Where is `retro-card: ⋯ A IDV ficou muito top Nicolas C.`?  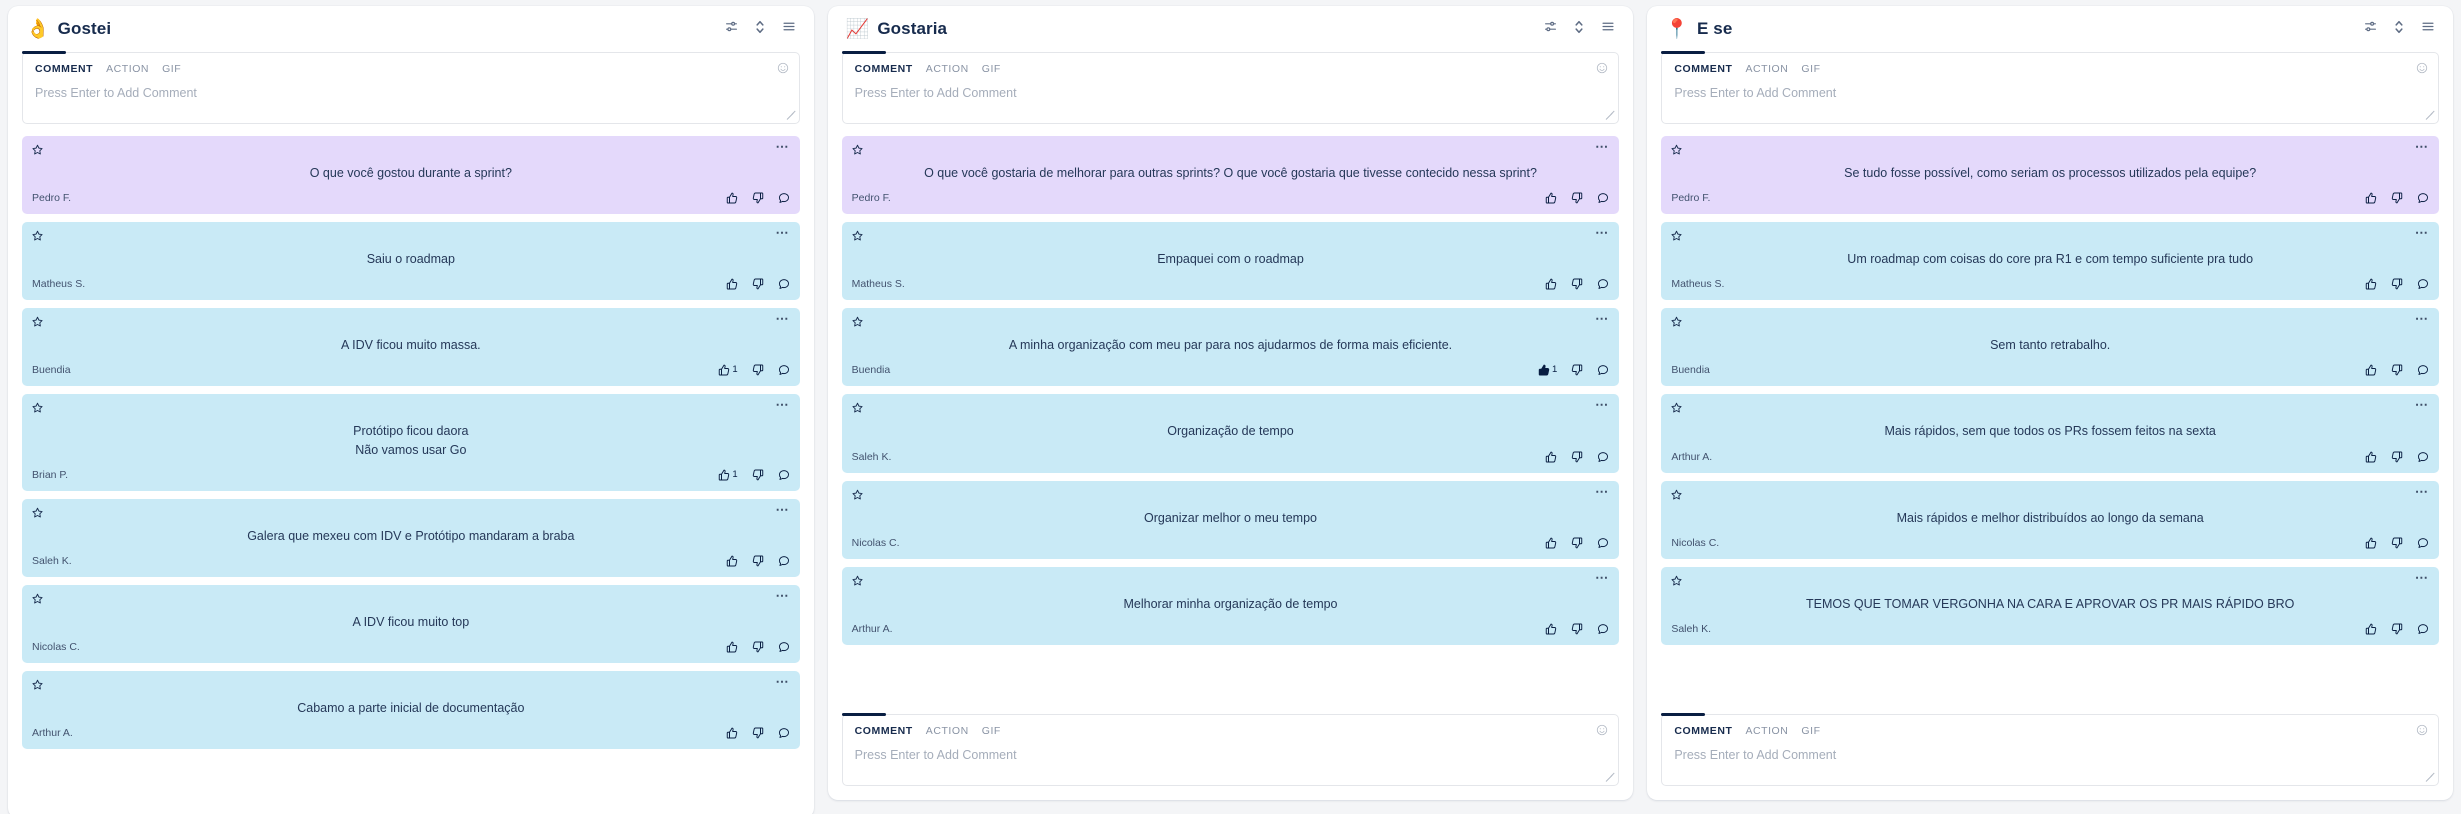
retro-card: ⋯ A IDV ficou muito top Nicolas C. is located at coordinates (411, 623).